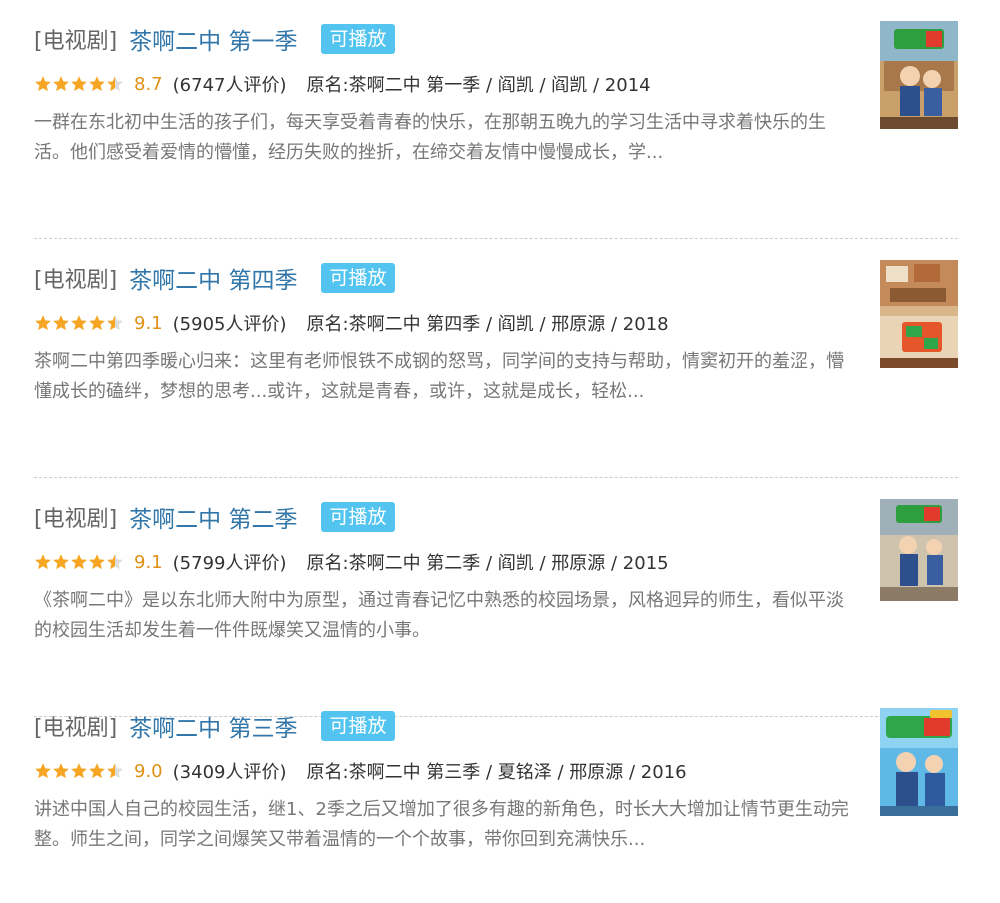 Image resolution: width=1000 pixels, height=903 pixels. I want to click on title-link: 茶啊二中 第二季, so click(213, 517).